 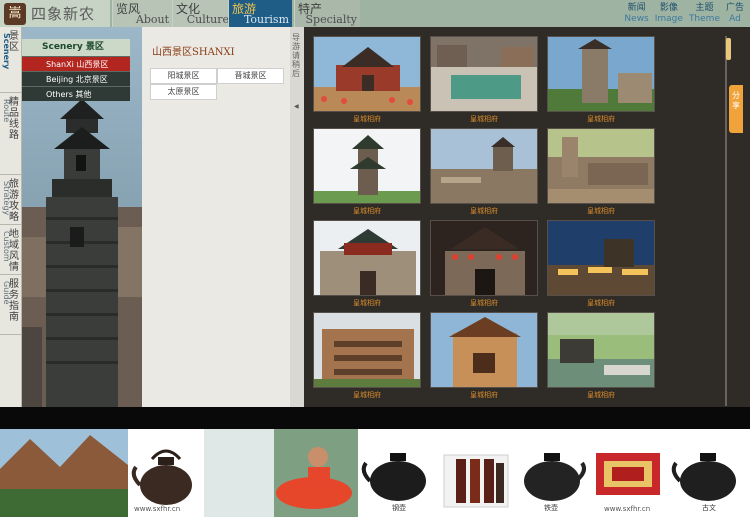 I want to click on tab-guide: Guide 服务指南, so click(x=11, y=305).